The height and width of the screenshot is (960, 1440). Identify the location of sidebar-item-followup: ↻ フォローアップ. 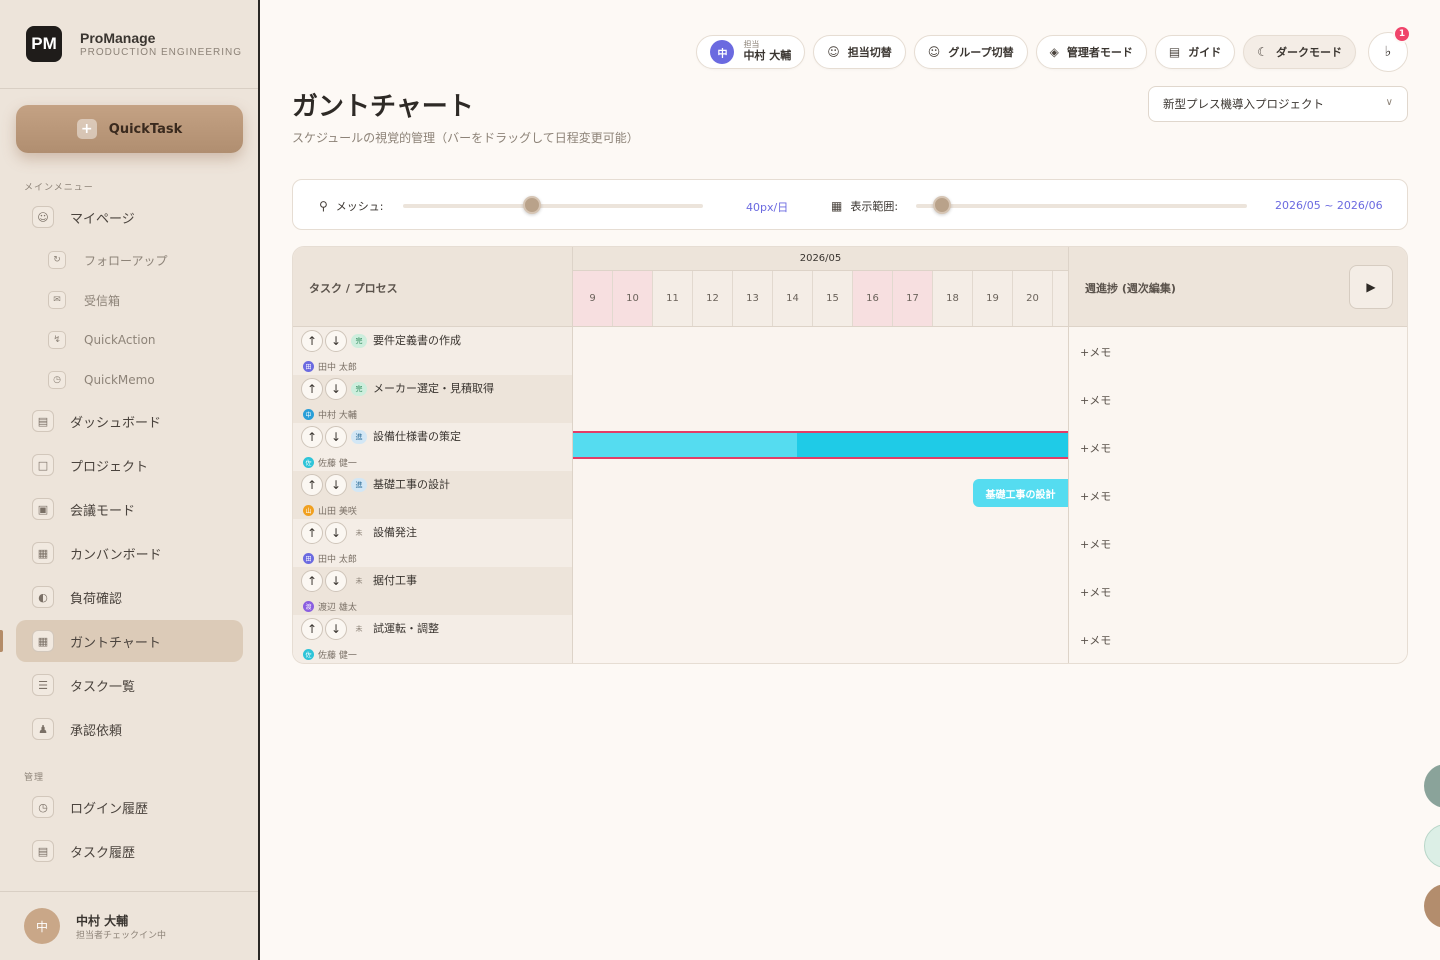
(108, 260).